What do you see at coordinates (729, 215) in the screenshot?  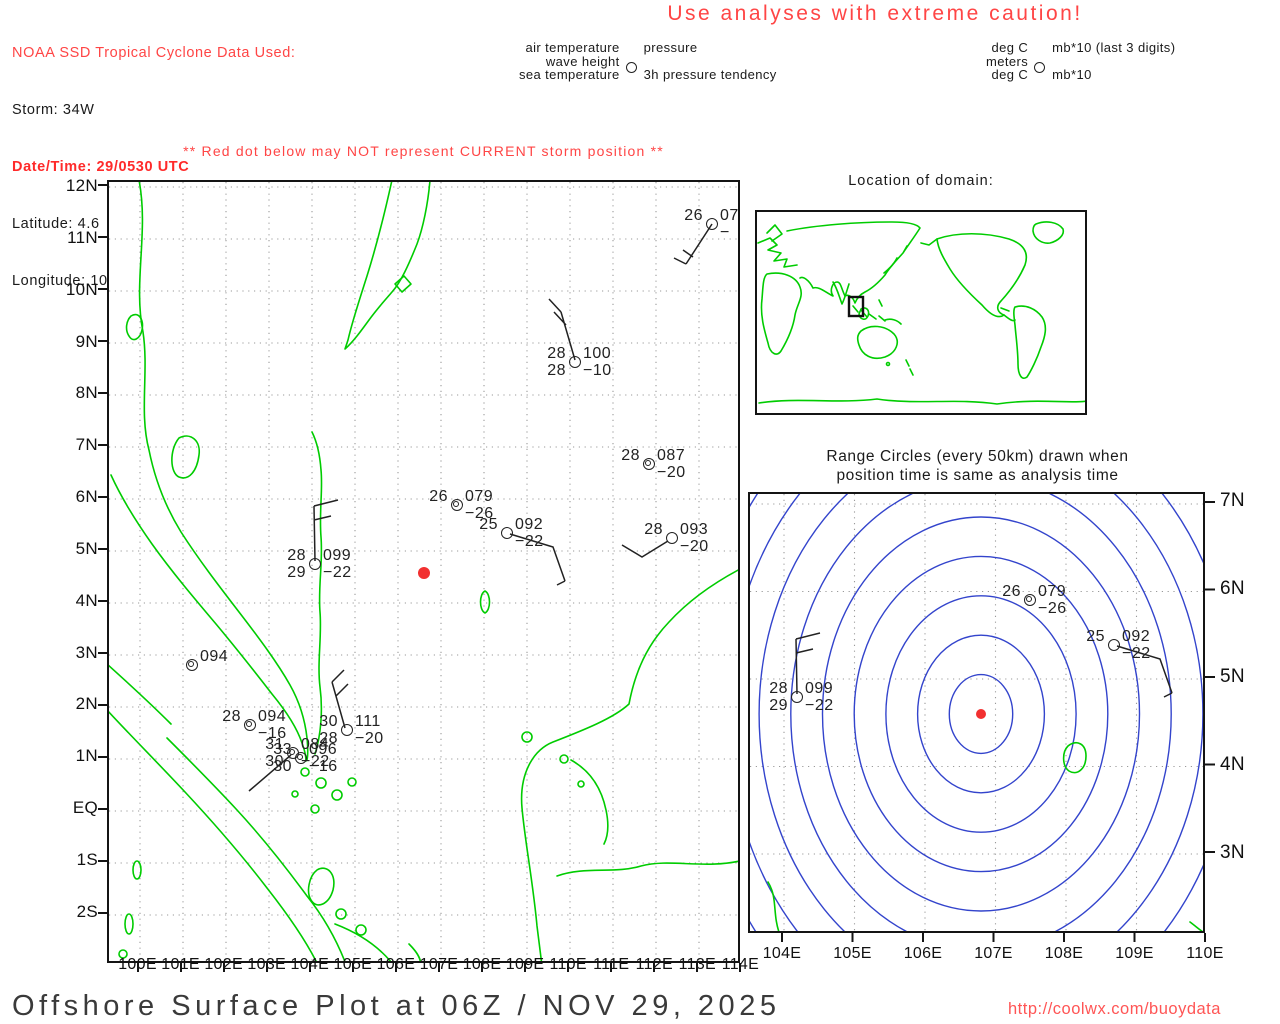 I see `station-pressure: 07` at bounding box center [729, 215].